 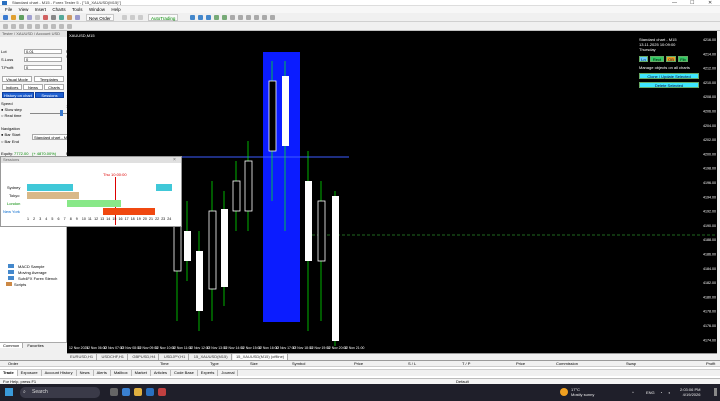 What do you see at coordinates (12, 87) in the screenshot?
I see `indices-button: Indices` at bounding box center [12, 87].